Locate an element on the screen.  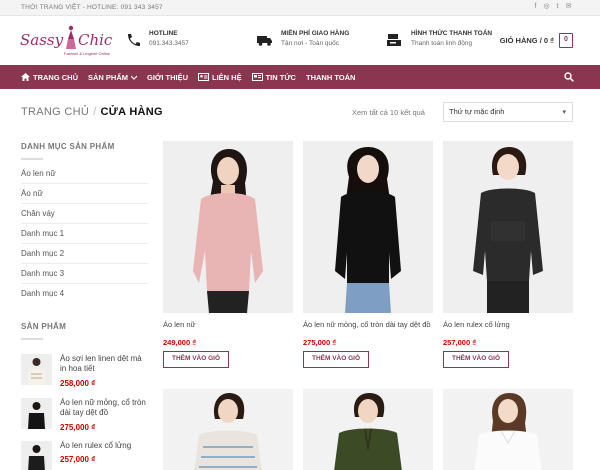
instagram-icon: ◎ is located at coordinates (546, 7).